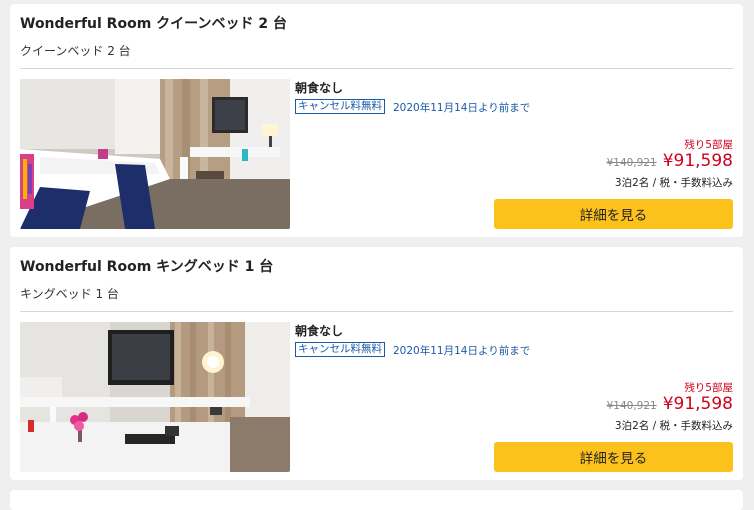  I want to click on room-title: Wonderful Room クイーンベッド 2 台, so click(153, 23).